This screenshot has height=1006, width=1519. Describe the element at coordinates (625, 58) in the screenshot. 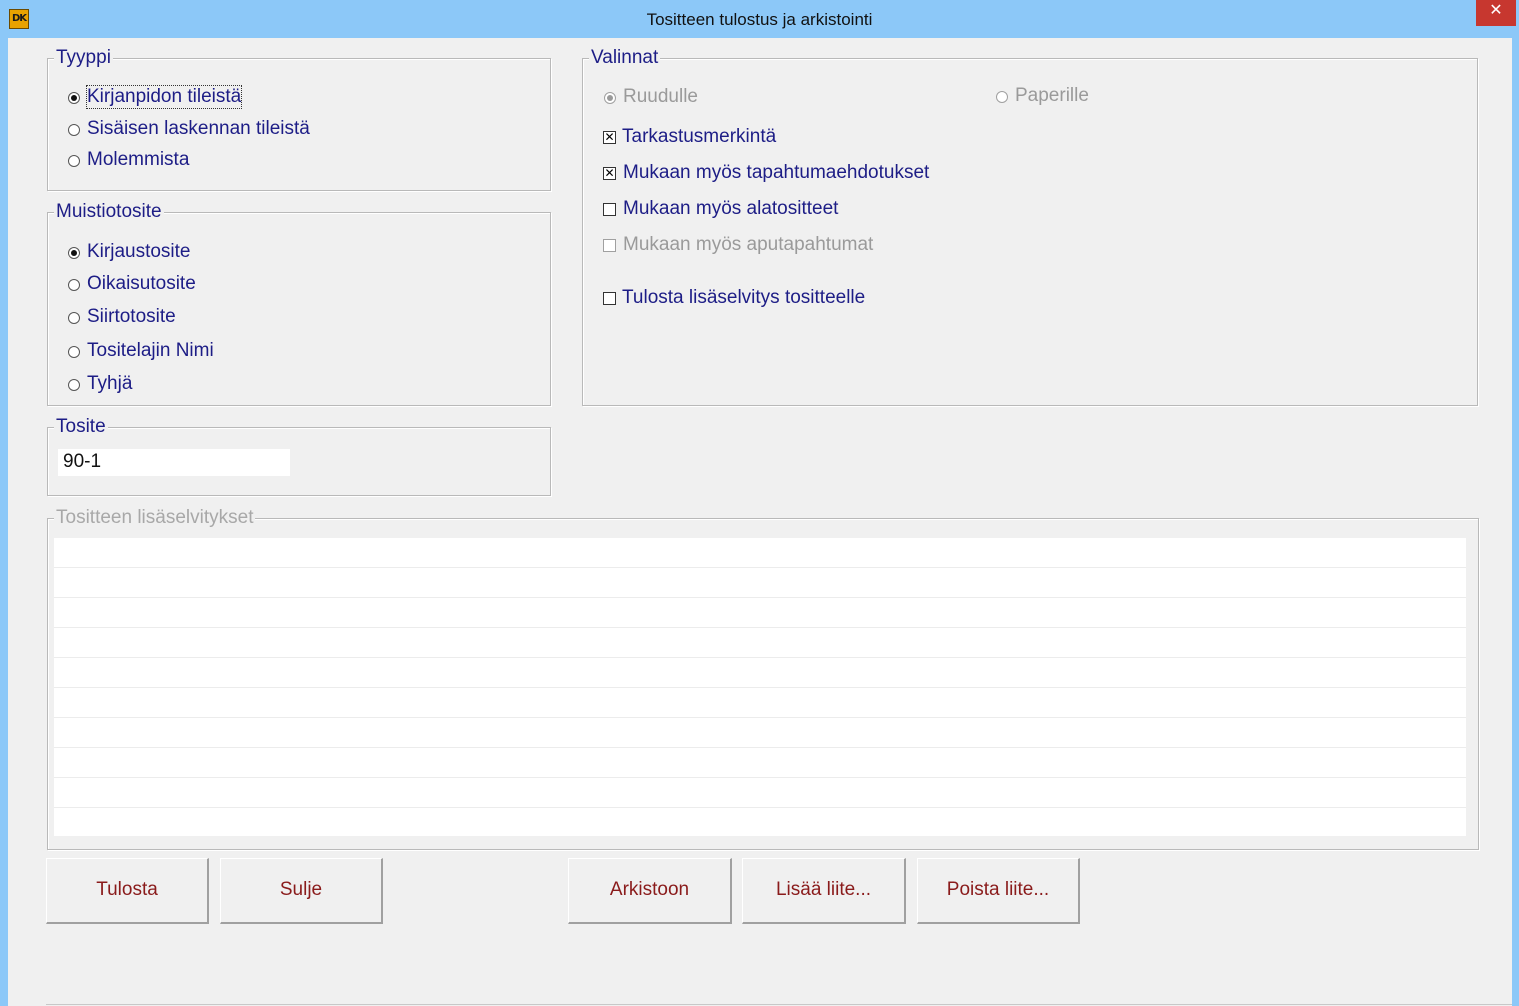

I see `valinnat-legend: Valinnat` at that location.